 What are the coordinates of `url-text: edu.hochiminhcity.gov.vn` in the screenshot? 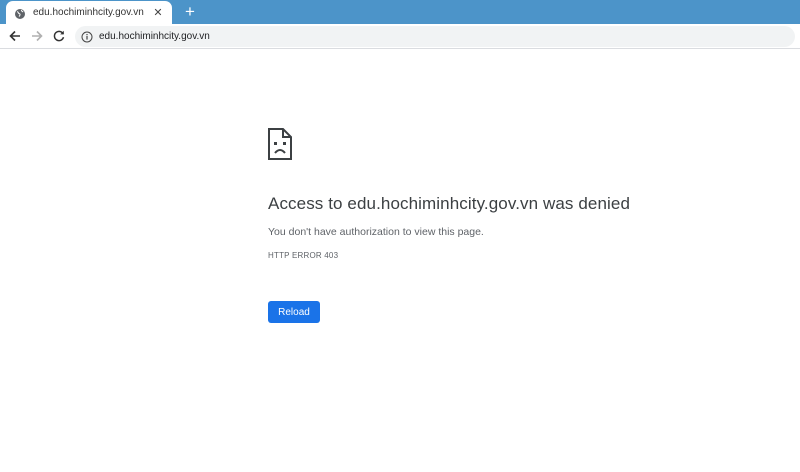 It's located at (154, 36).